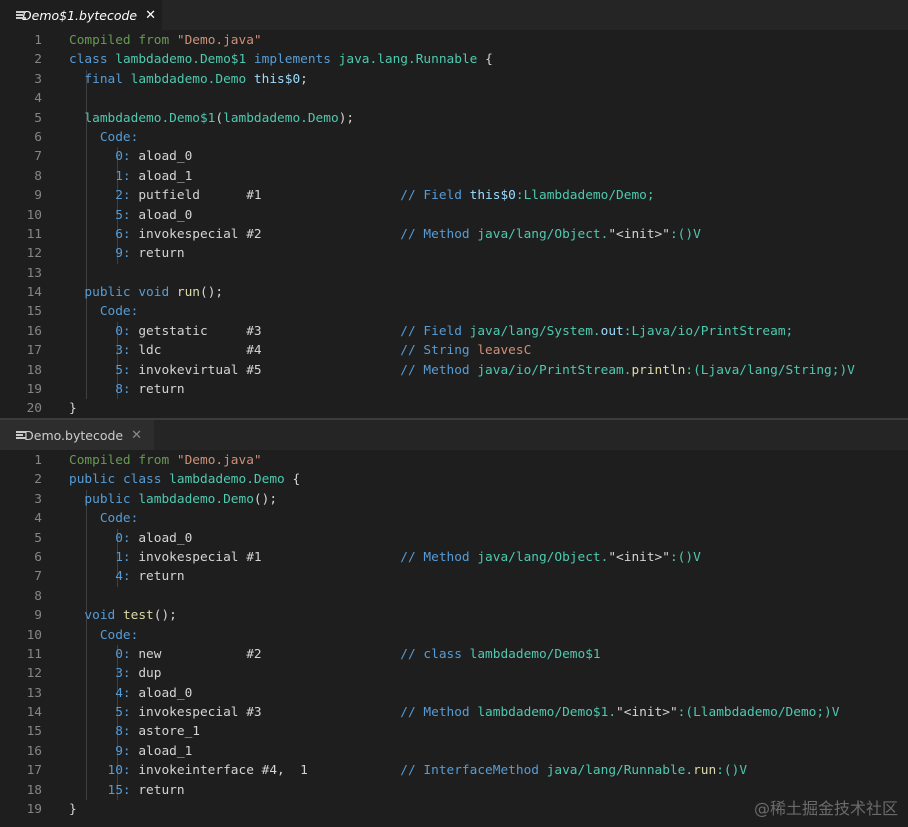 This screenshot has width=908, height=827. Describe the element at coordinates (269, 331) in the screenshot. I see `code-token: getstatic #3` at that location.